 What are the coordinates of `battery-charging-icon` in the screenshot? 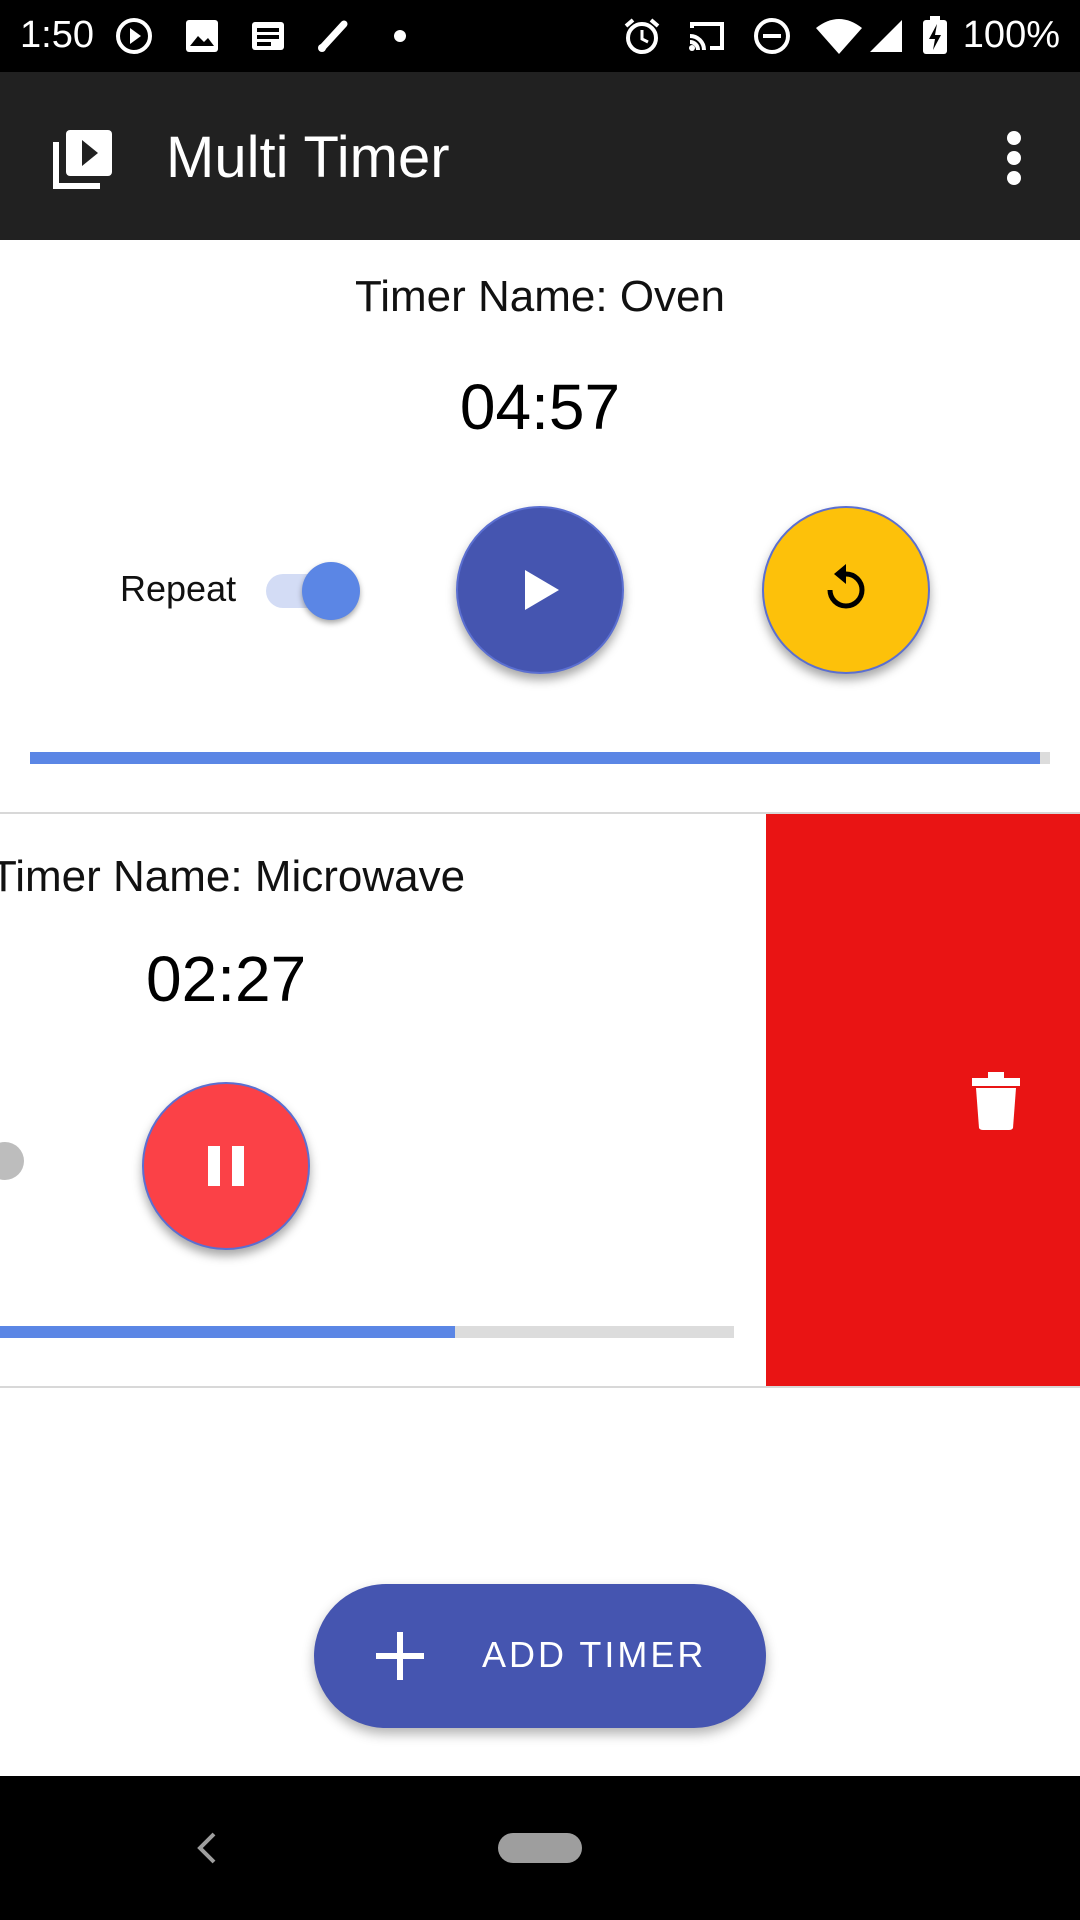 It's located at (935, 35).